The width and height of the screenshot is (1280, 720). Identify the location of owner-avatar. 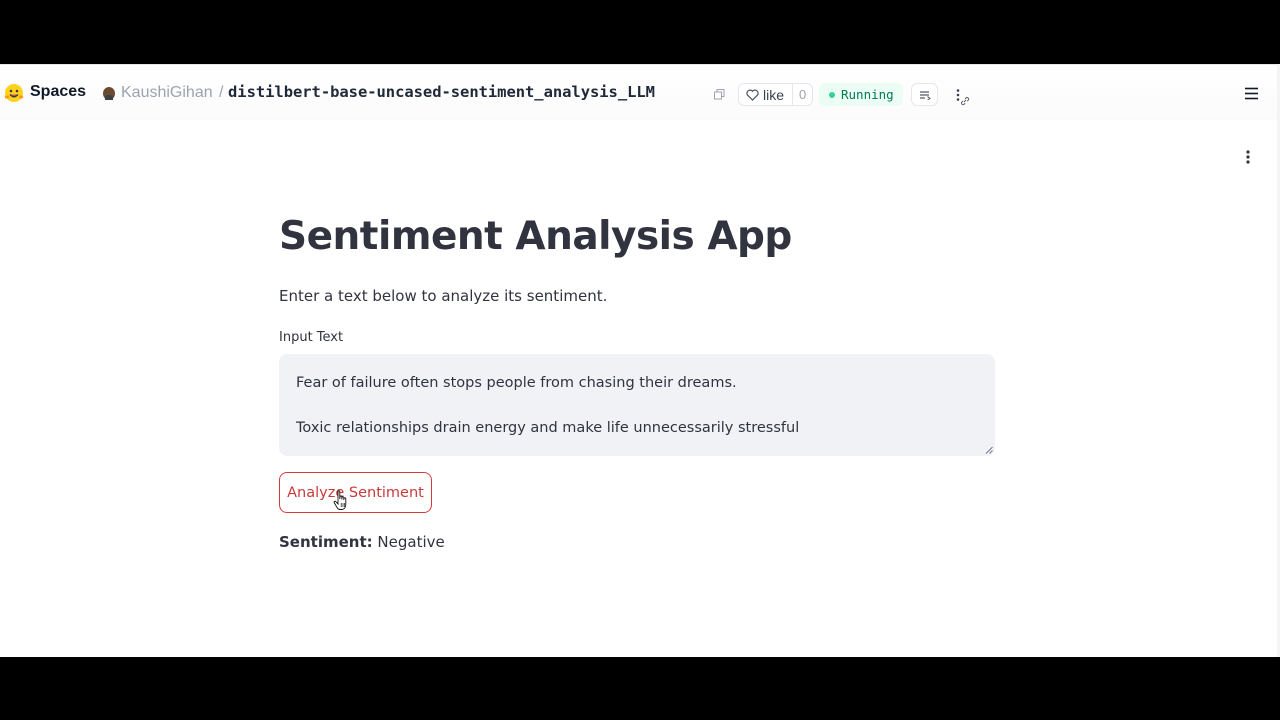
(109, 93).